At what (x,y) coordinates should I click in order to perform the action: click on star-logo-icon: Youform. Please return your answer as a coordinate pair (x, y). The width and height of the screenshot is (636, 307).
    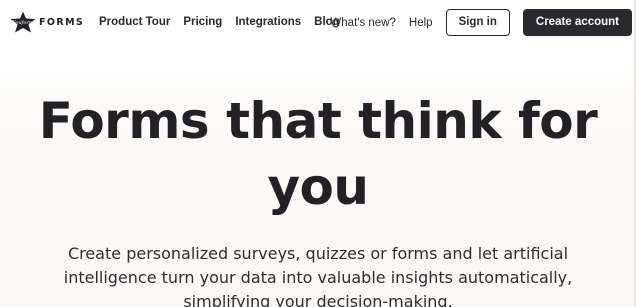
    Looking at the image, I should click on (23, 22).